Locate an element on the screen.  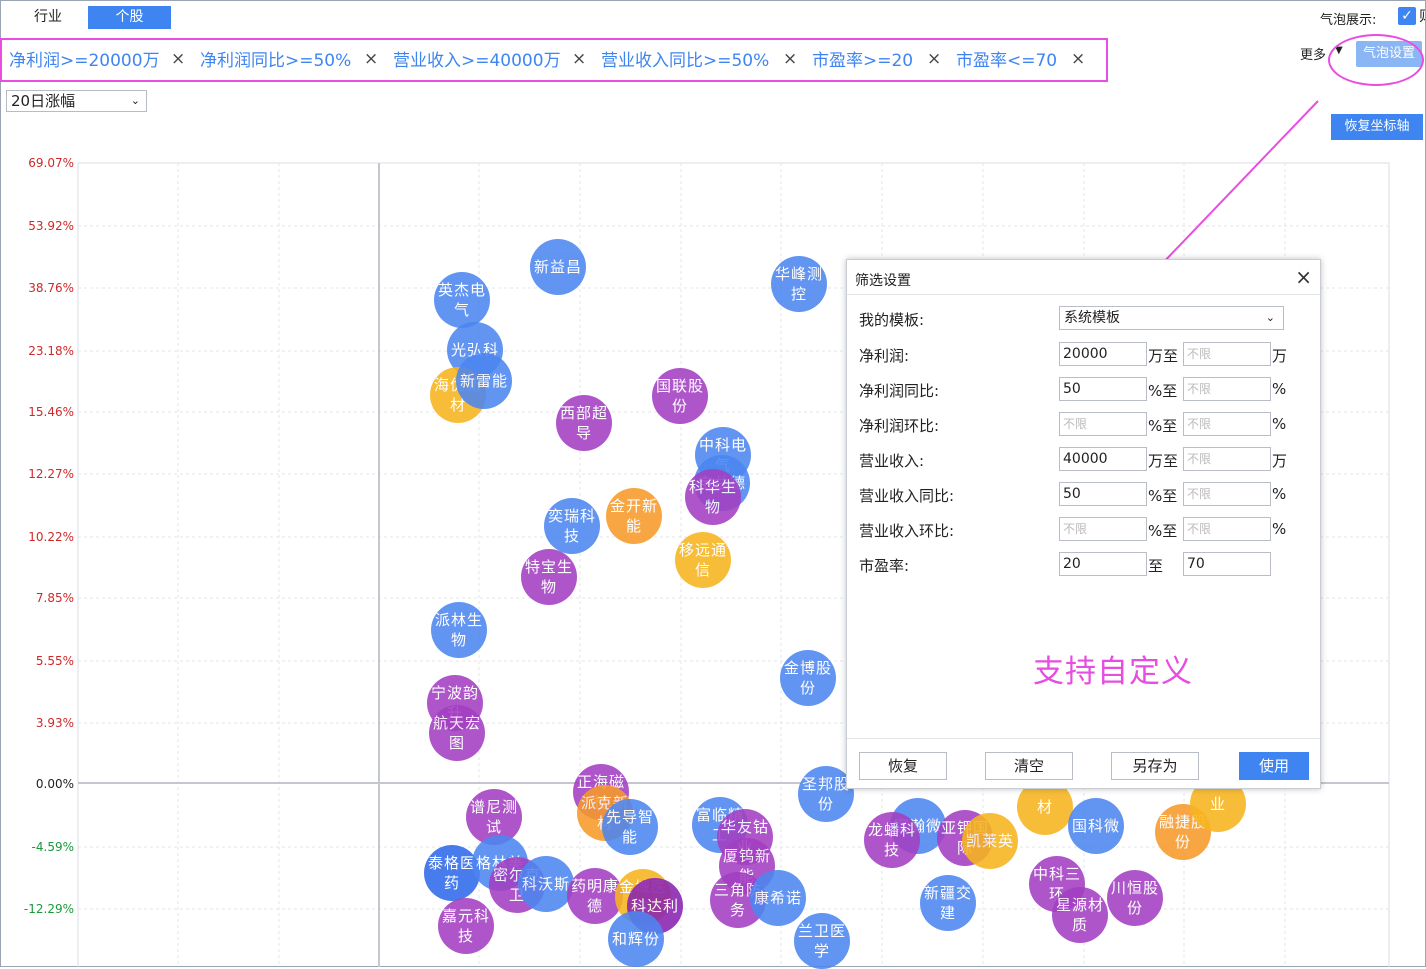
filter-row-label: 净利润同比: is located at coordinates (899, 391).